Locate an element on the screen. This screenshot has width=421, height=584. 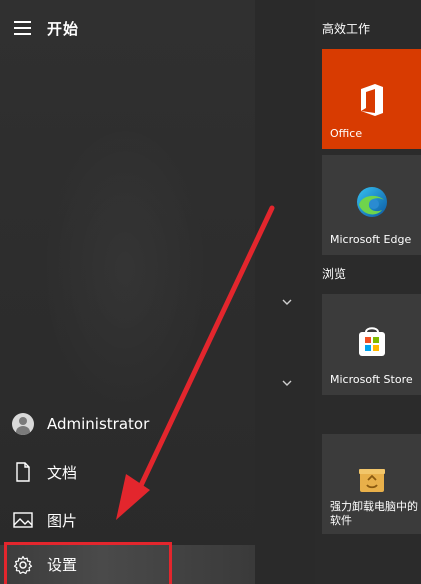
tile-edge: Microsoft Edge is located at coordinates (371, 205).